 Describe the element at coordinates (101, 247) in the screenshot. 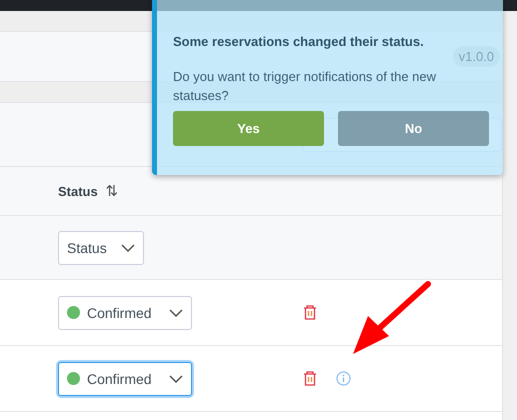

I see `filter-dropdown: Status` at that location.